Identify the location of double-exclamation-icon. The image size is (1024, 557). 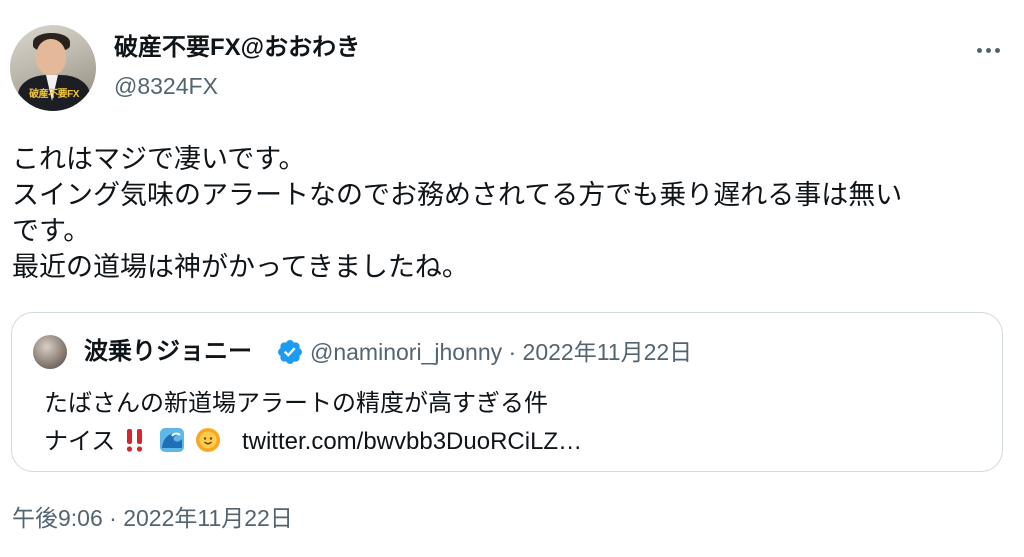
(134, 440).